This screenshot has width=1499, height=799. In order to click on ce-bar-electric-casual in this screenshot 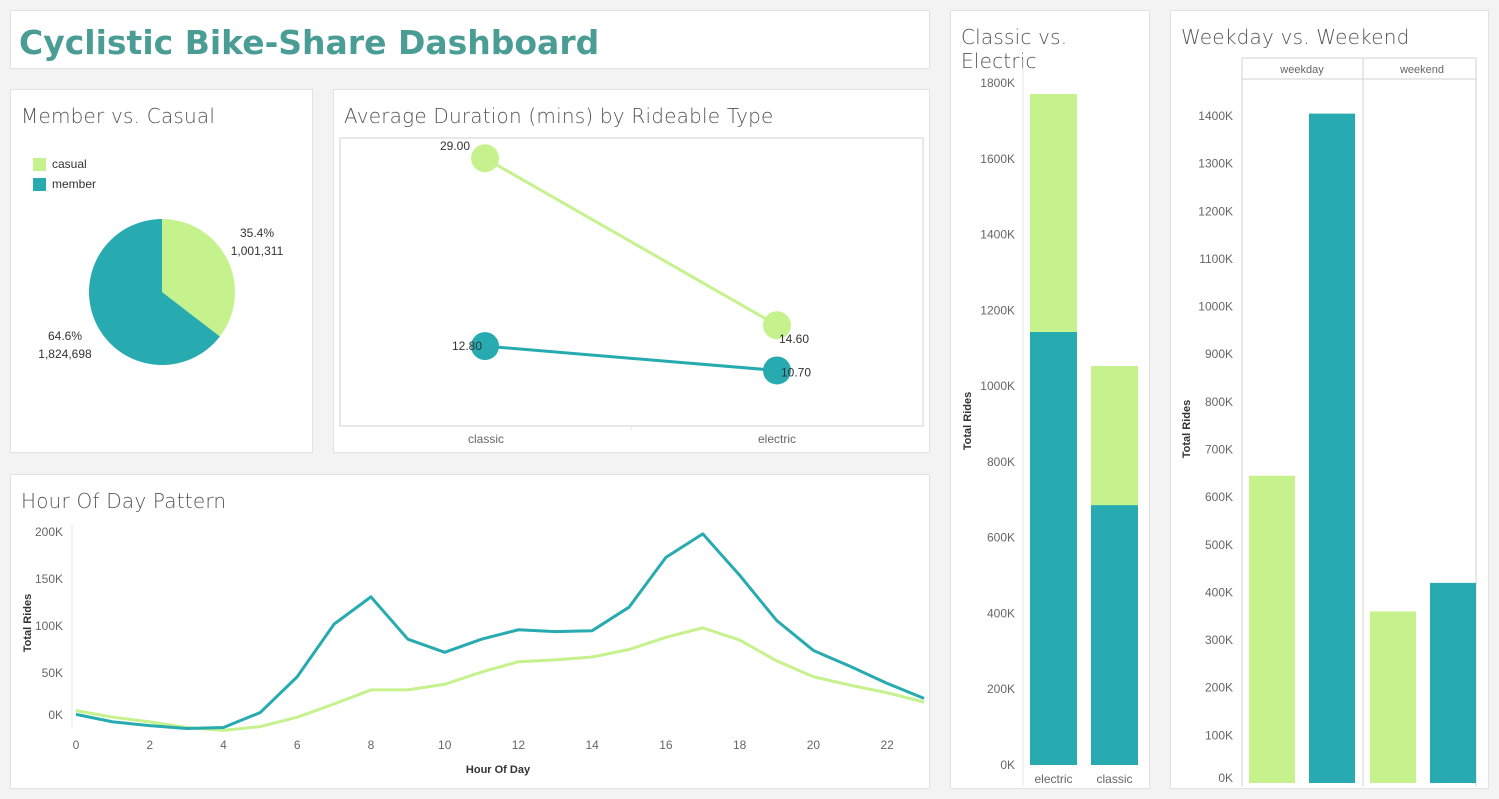, I will do `click(1053, 212)`.